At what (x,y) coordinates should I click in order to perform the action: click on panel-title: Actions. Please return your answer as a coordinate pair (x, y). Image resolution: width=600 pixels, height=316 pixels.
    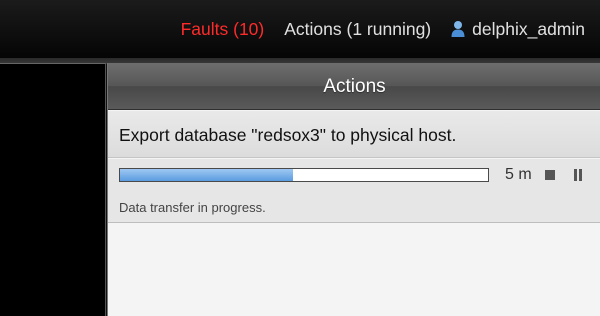
    Looking at the image, I should click on (354, 86).